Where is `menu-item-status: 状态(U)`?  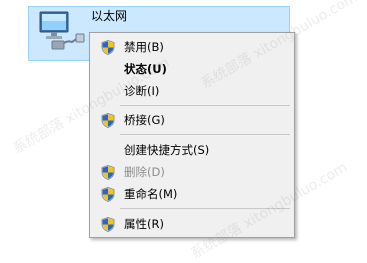 menu-item-status: 状态(U) is located at coordinates (192, 69).